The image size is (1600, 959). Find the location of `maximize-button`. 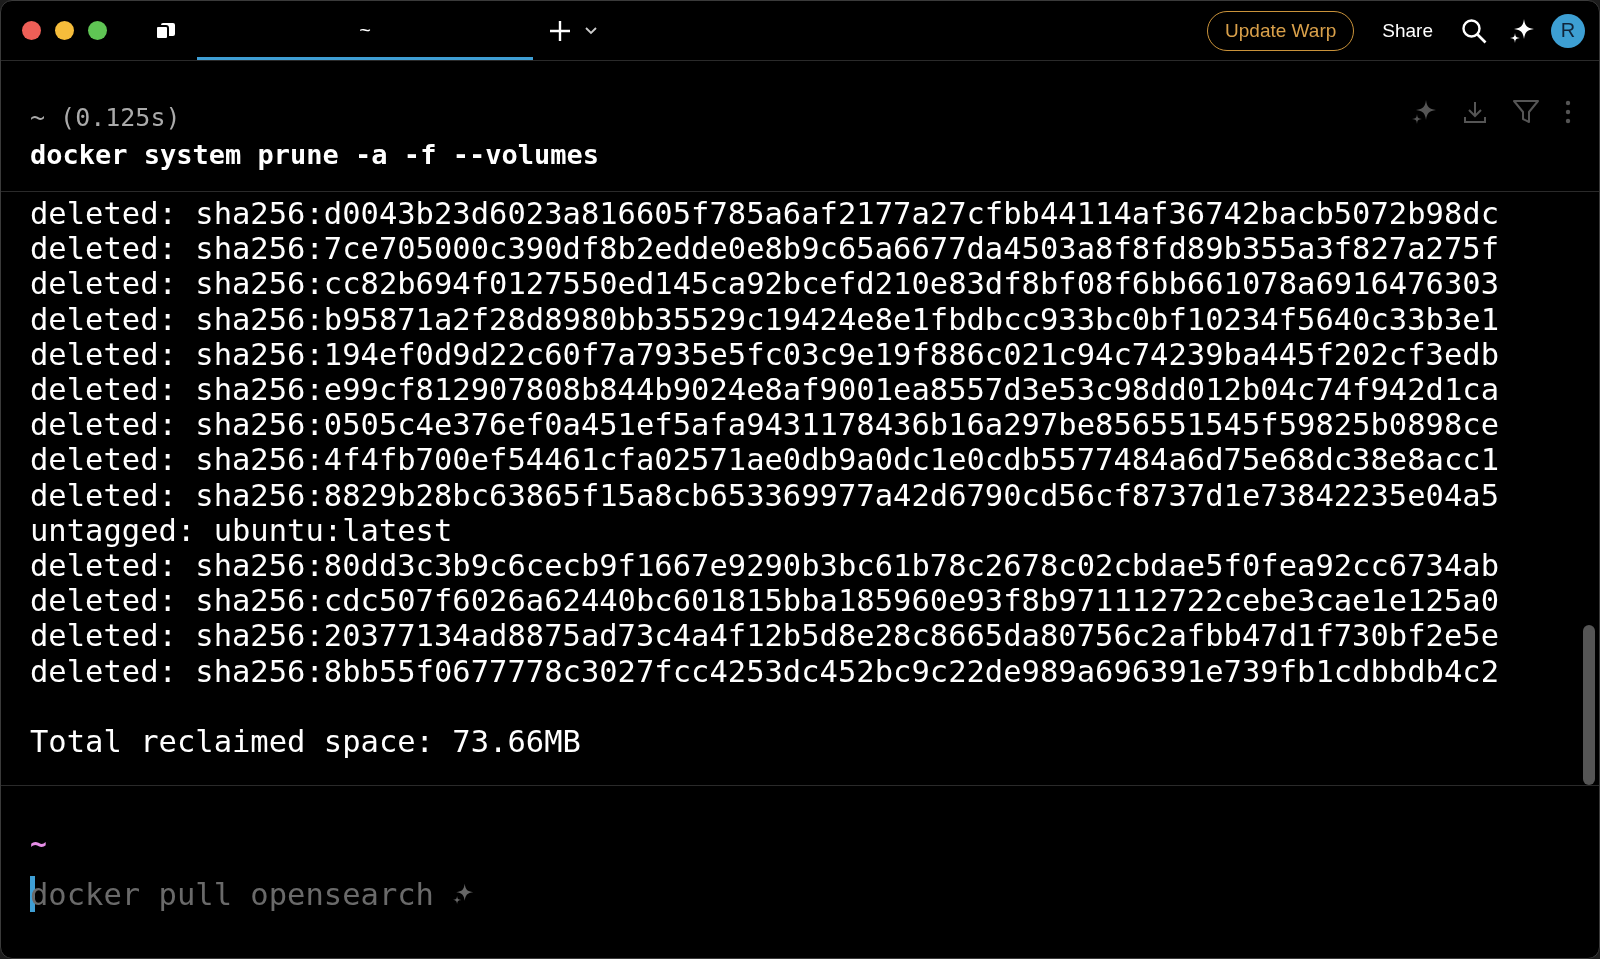

maximize-button is located at coordinates (97, 30).